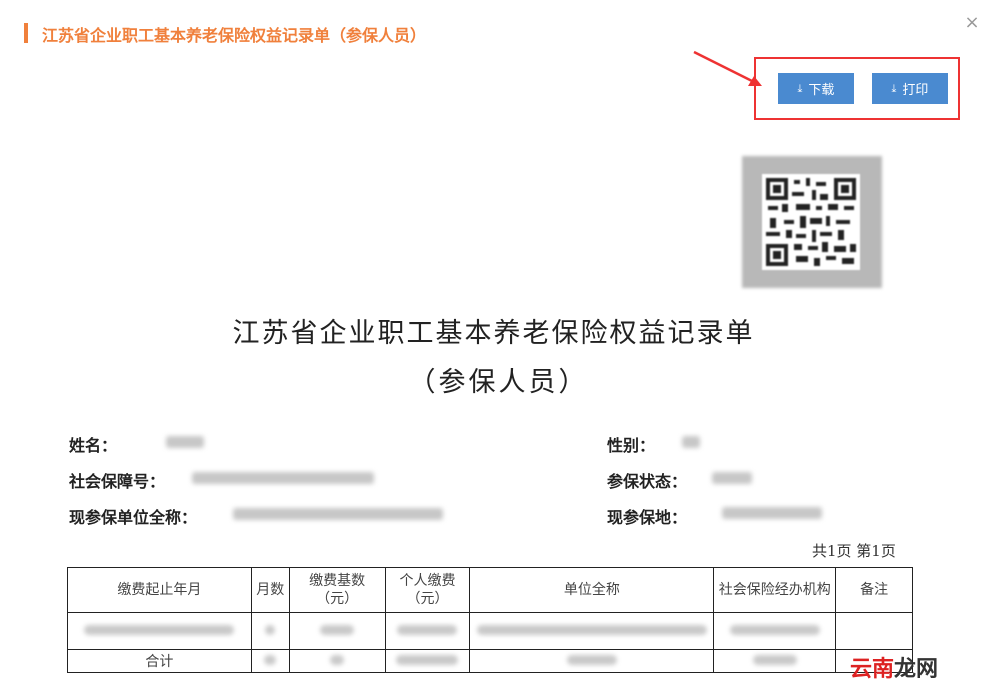 Image resolution: width=987 pixels, height=696 pixels. I want to click on name-value-redacted, so click(185, 442).